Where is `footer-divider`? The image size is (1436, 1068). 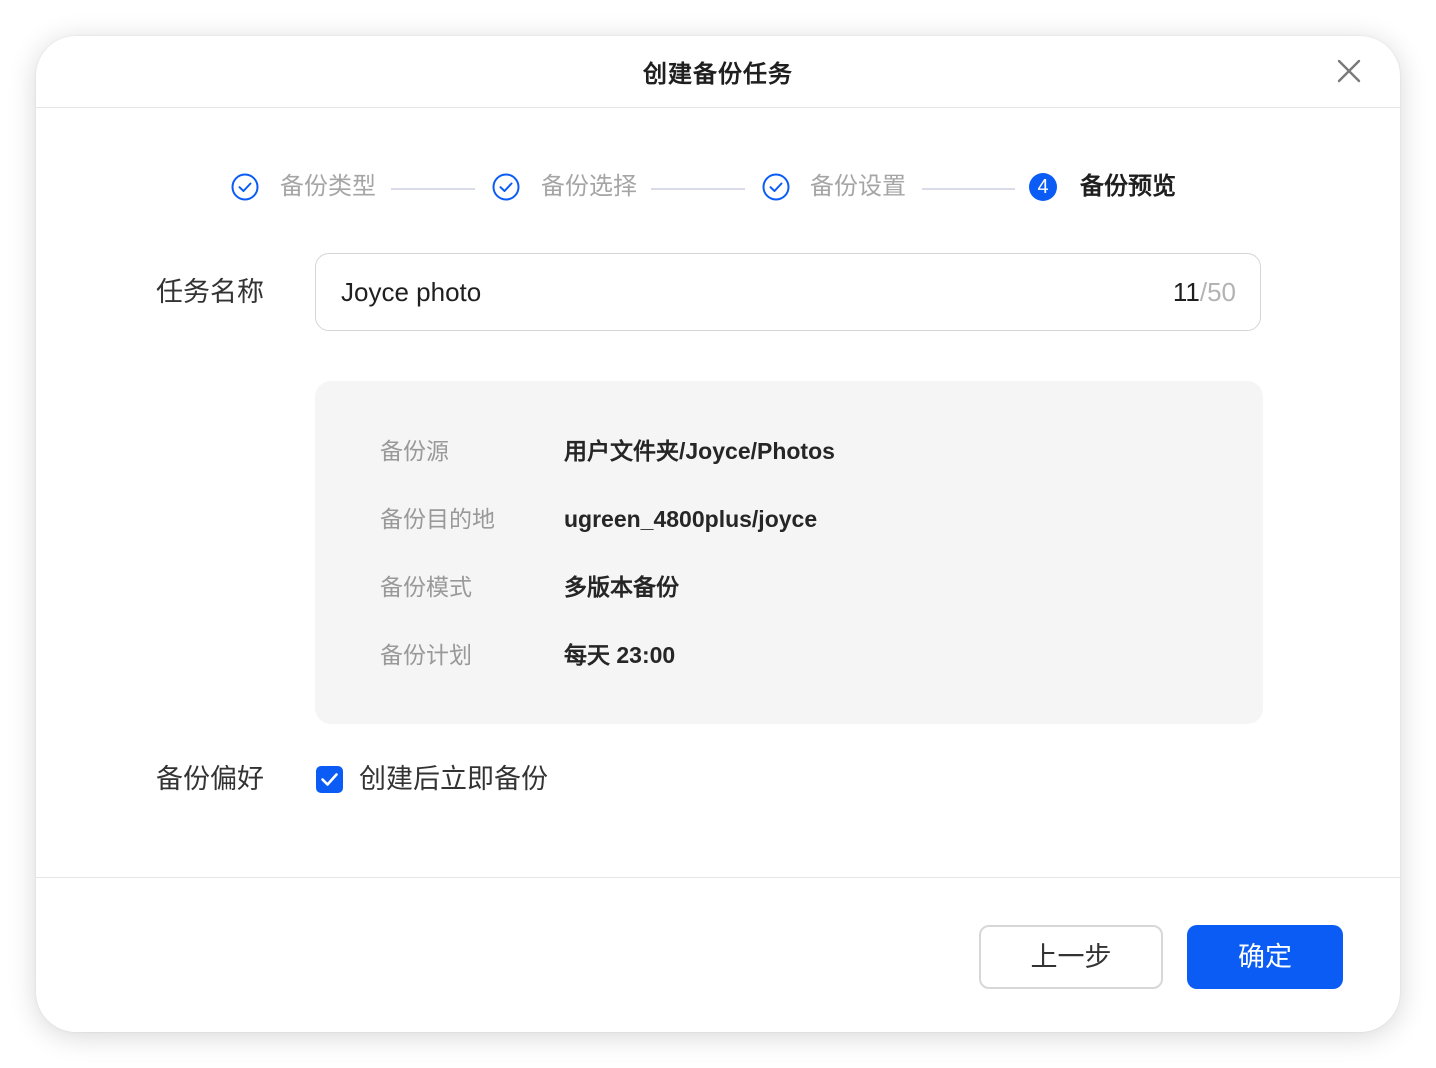 footer-divider is located at coordinates (718, 877).